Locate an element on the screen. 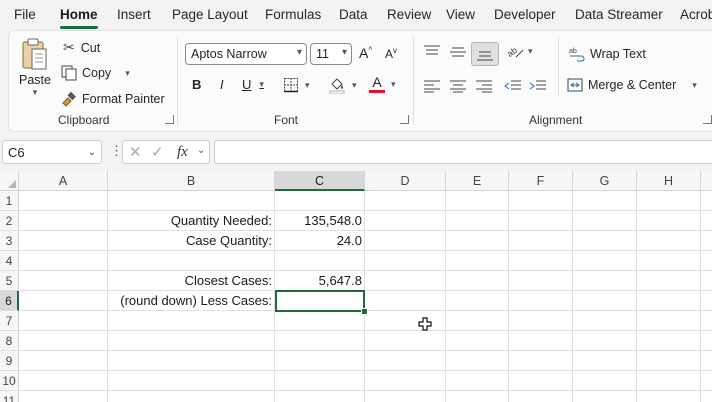 The width and height of the screenshot is (712, 402). increase-indent-icon is located at coordinates (537, 85).